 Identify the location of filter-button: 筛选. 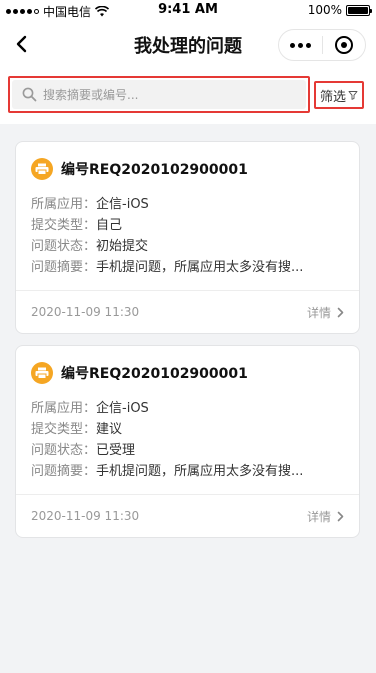
(339, 95).